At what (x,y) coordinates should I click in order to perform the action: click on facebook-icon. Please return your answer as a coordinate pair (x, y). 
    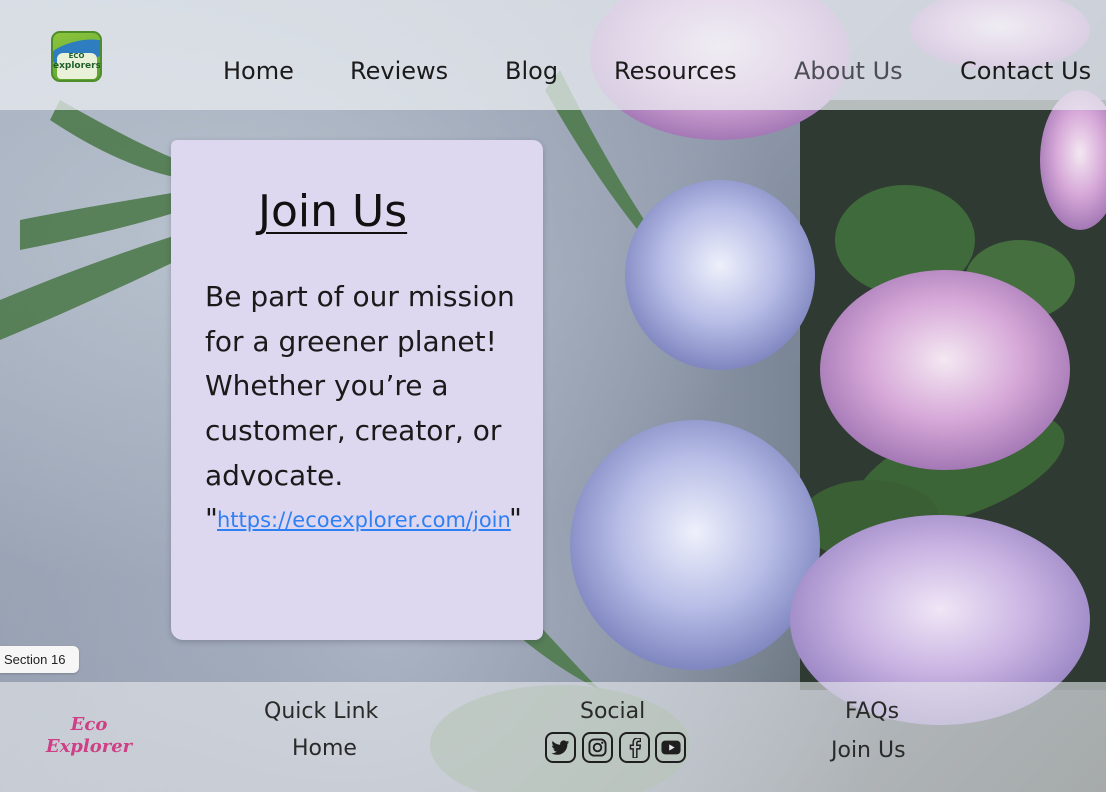
    Looking at the image, I should click on (634, 747).